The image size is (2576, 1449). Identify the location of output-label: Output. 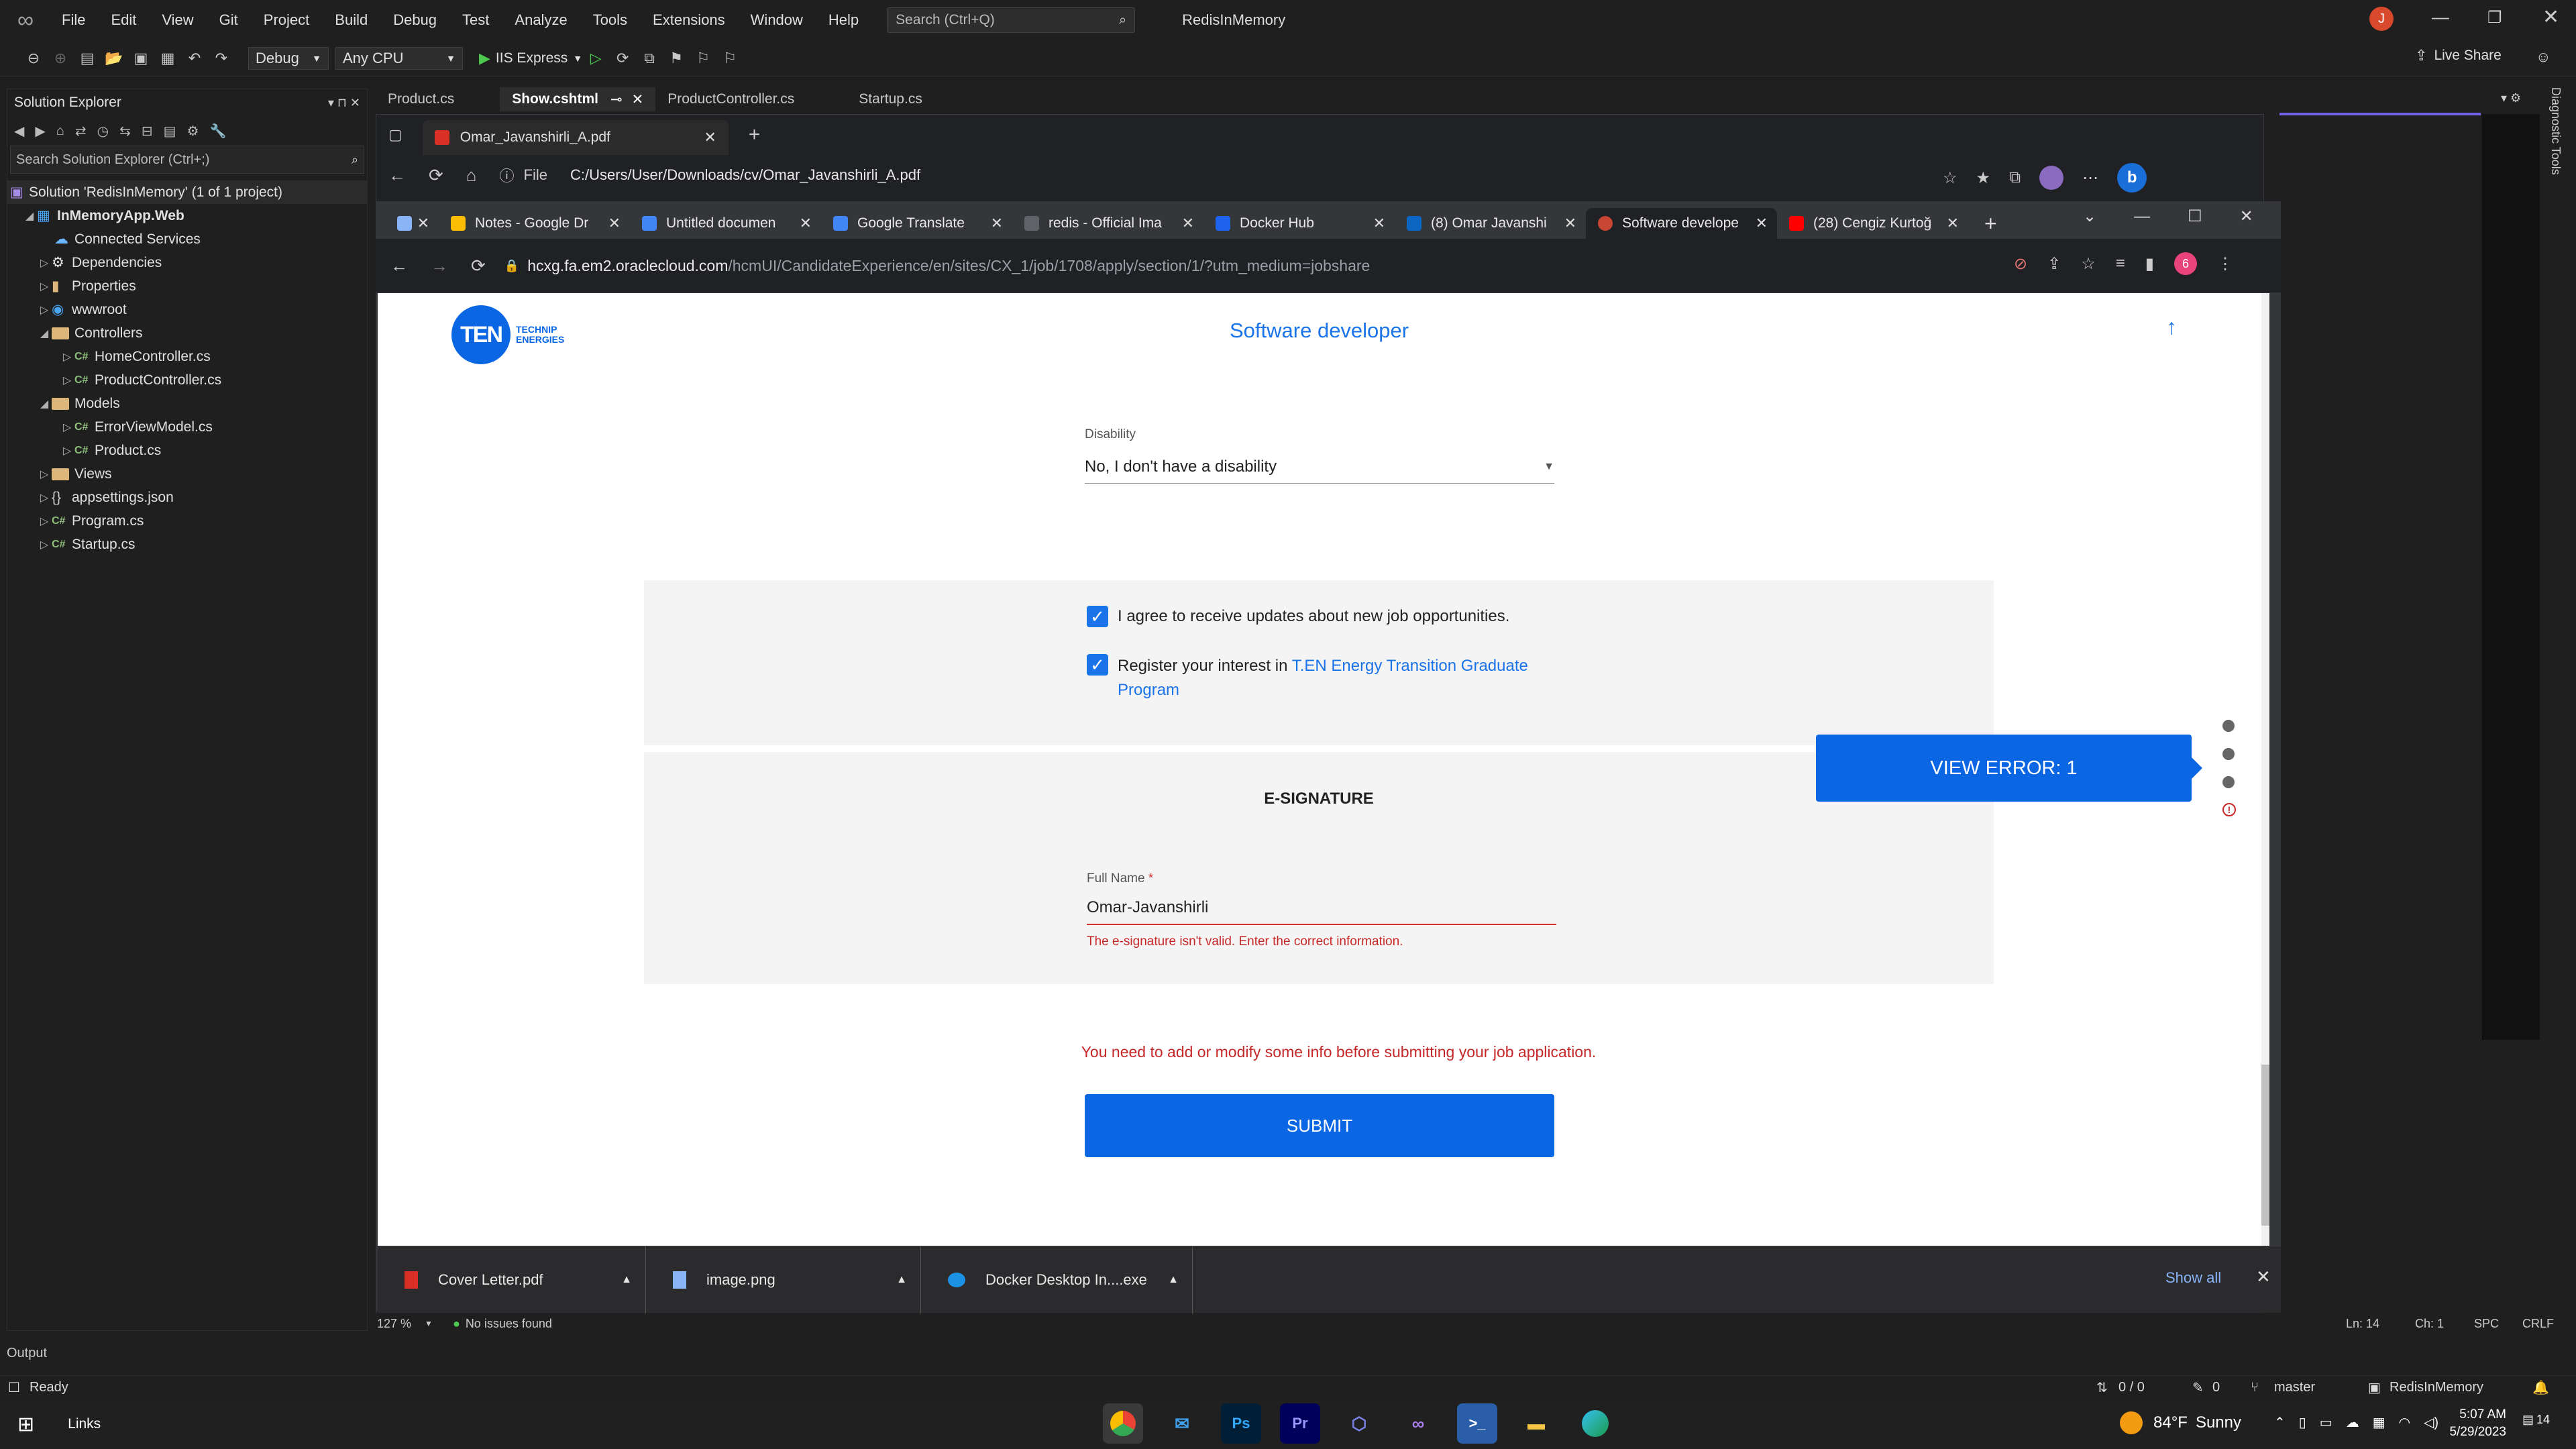
(27, 1353).